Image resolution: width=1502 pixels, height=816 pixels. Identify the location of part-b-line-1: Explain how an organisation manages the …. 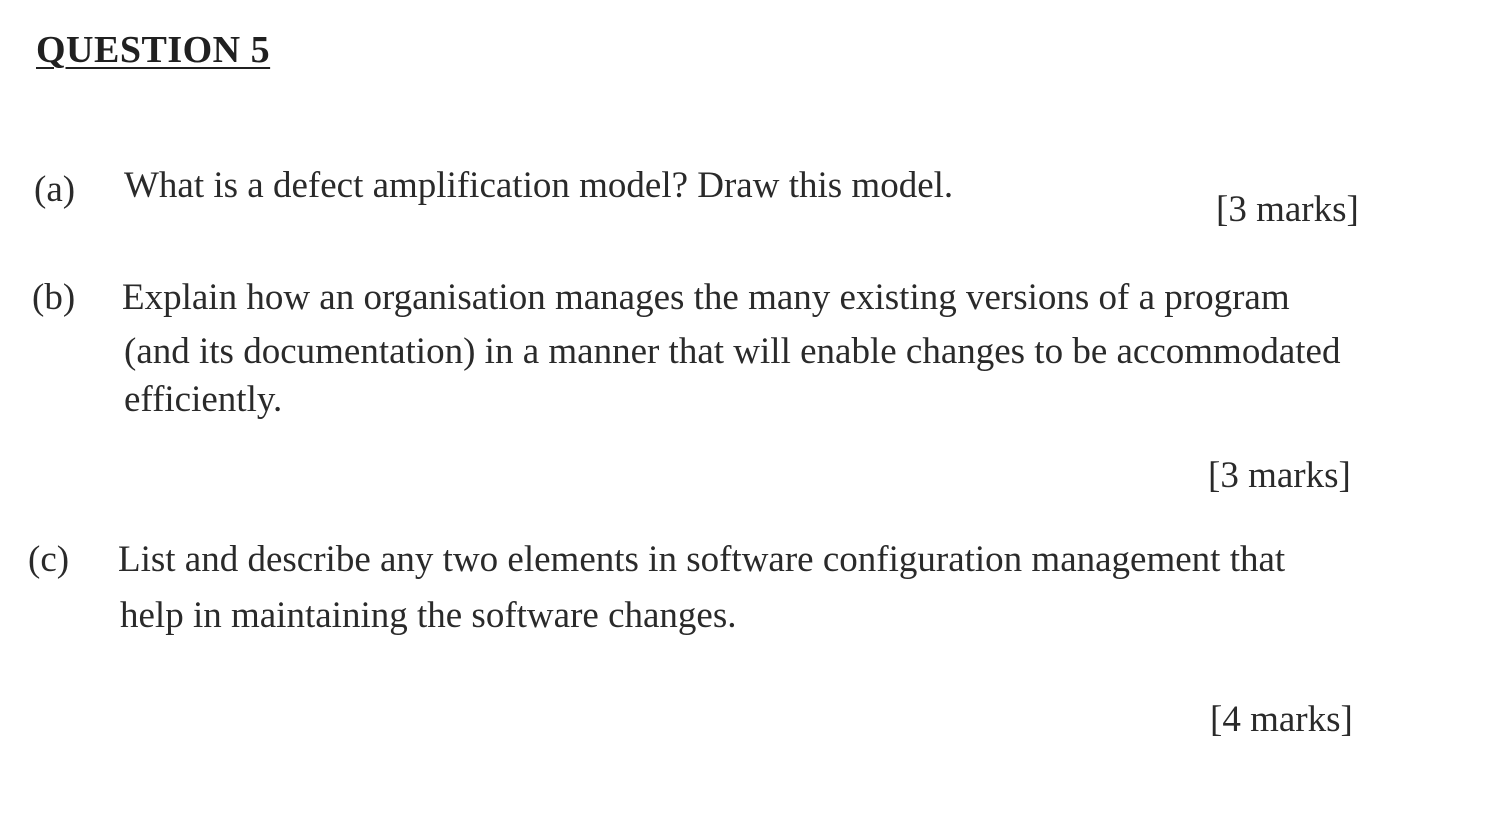
(706, 297).